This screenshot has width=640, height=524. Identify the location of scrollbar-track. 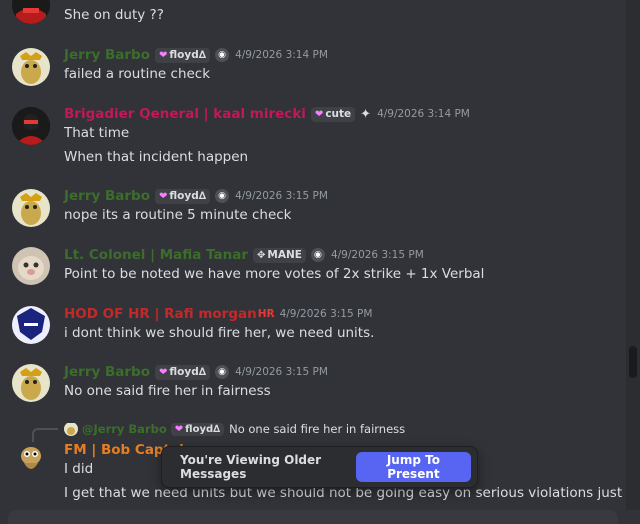
(633, 255).